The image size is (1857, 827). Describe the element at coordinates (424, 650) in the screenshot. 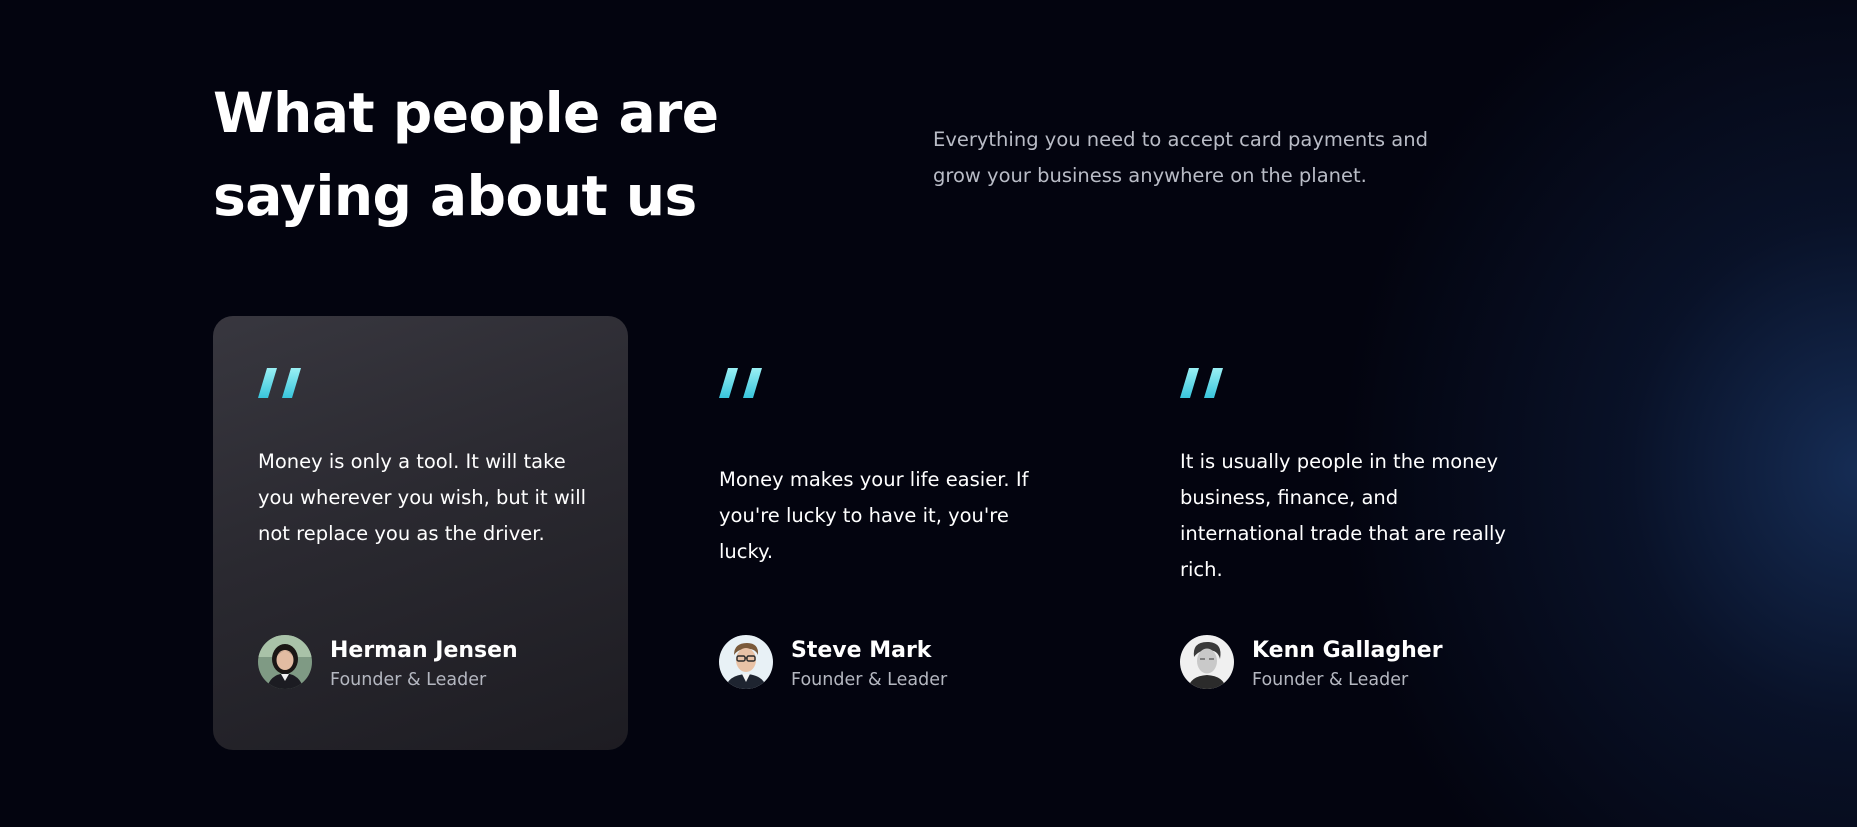

I see `author-name: Herman Jensen` at that location.